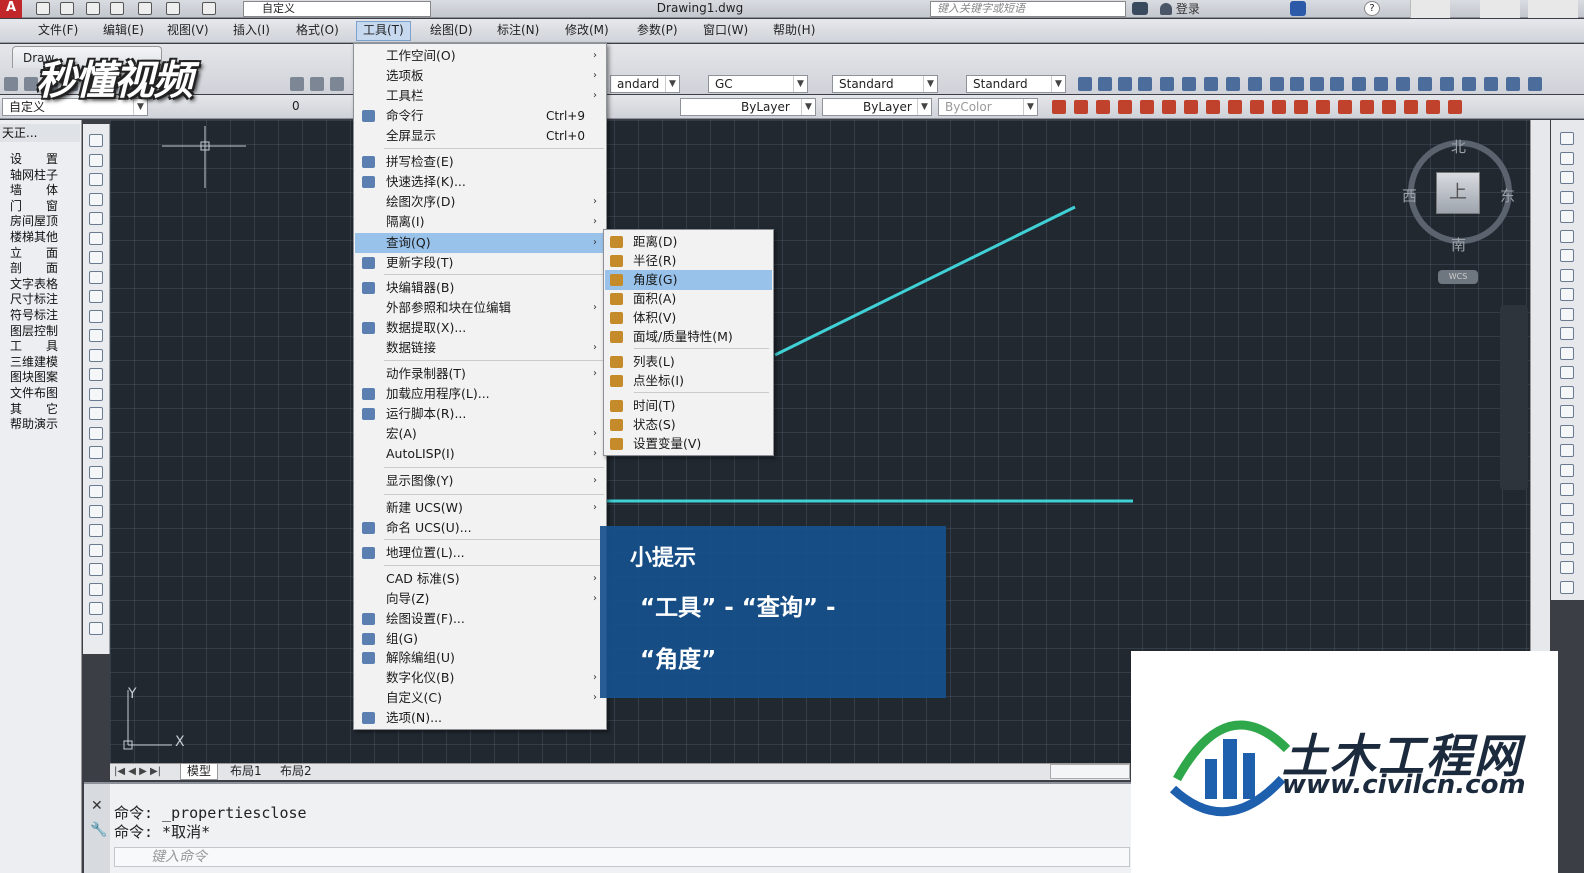 The width and height of the screenshot is (1584, 873). Describe the element at coordinates (587, 30) in the screenshot. I see `menu-modify: 修改(M)` at that location.